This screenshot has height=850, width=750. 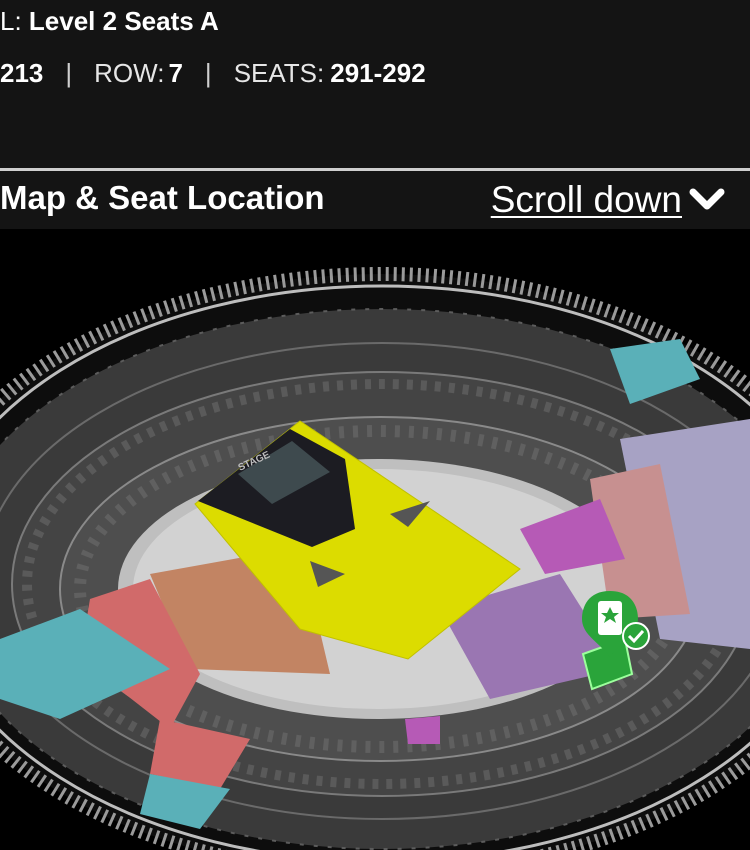 What do you see at coordinates (636, 636) in the screenshot?
I see `check-badge` at bounding box center [636, 636].